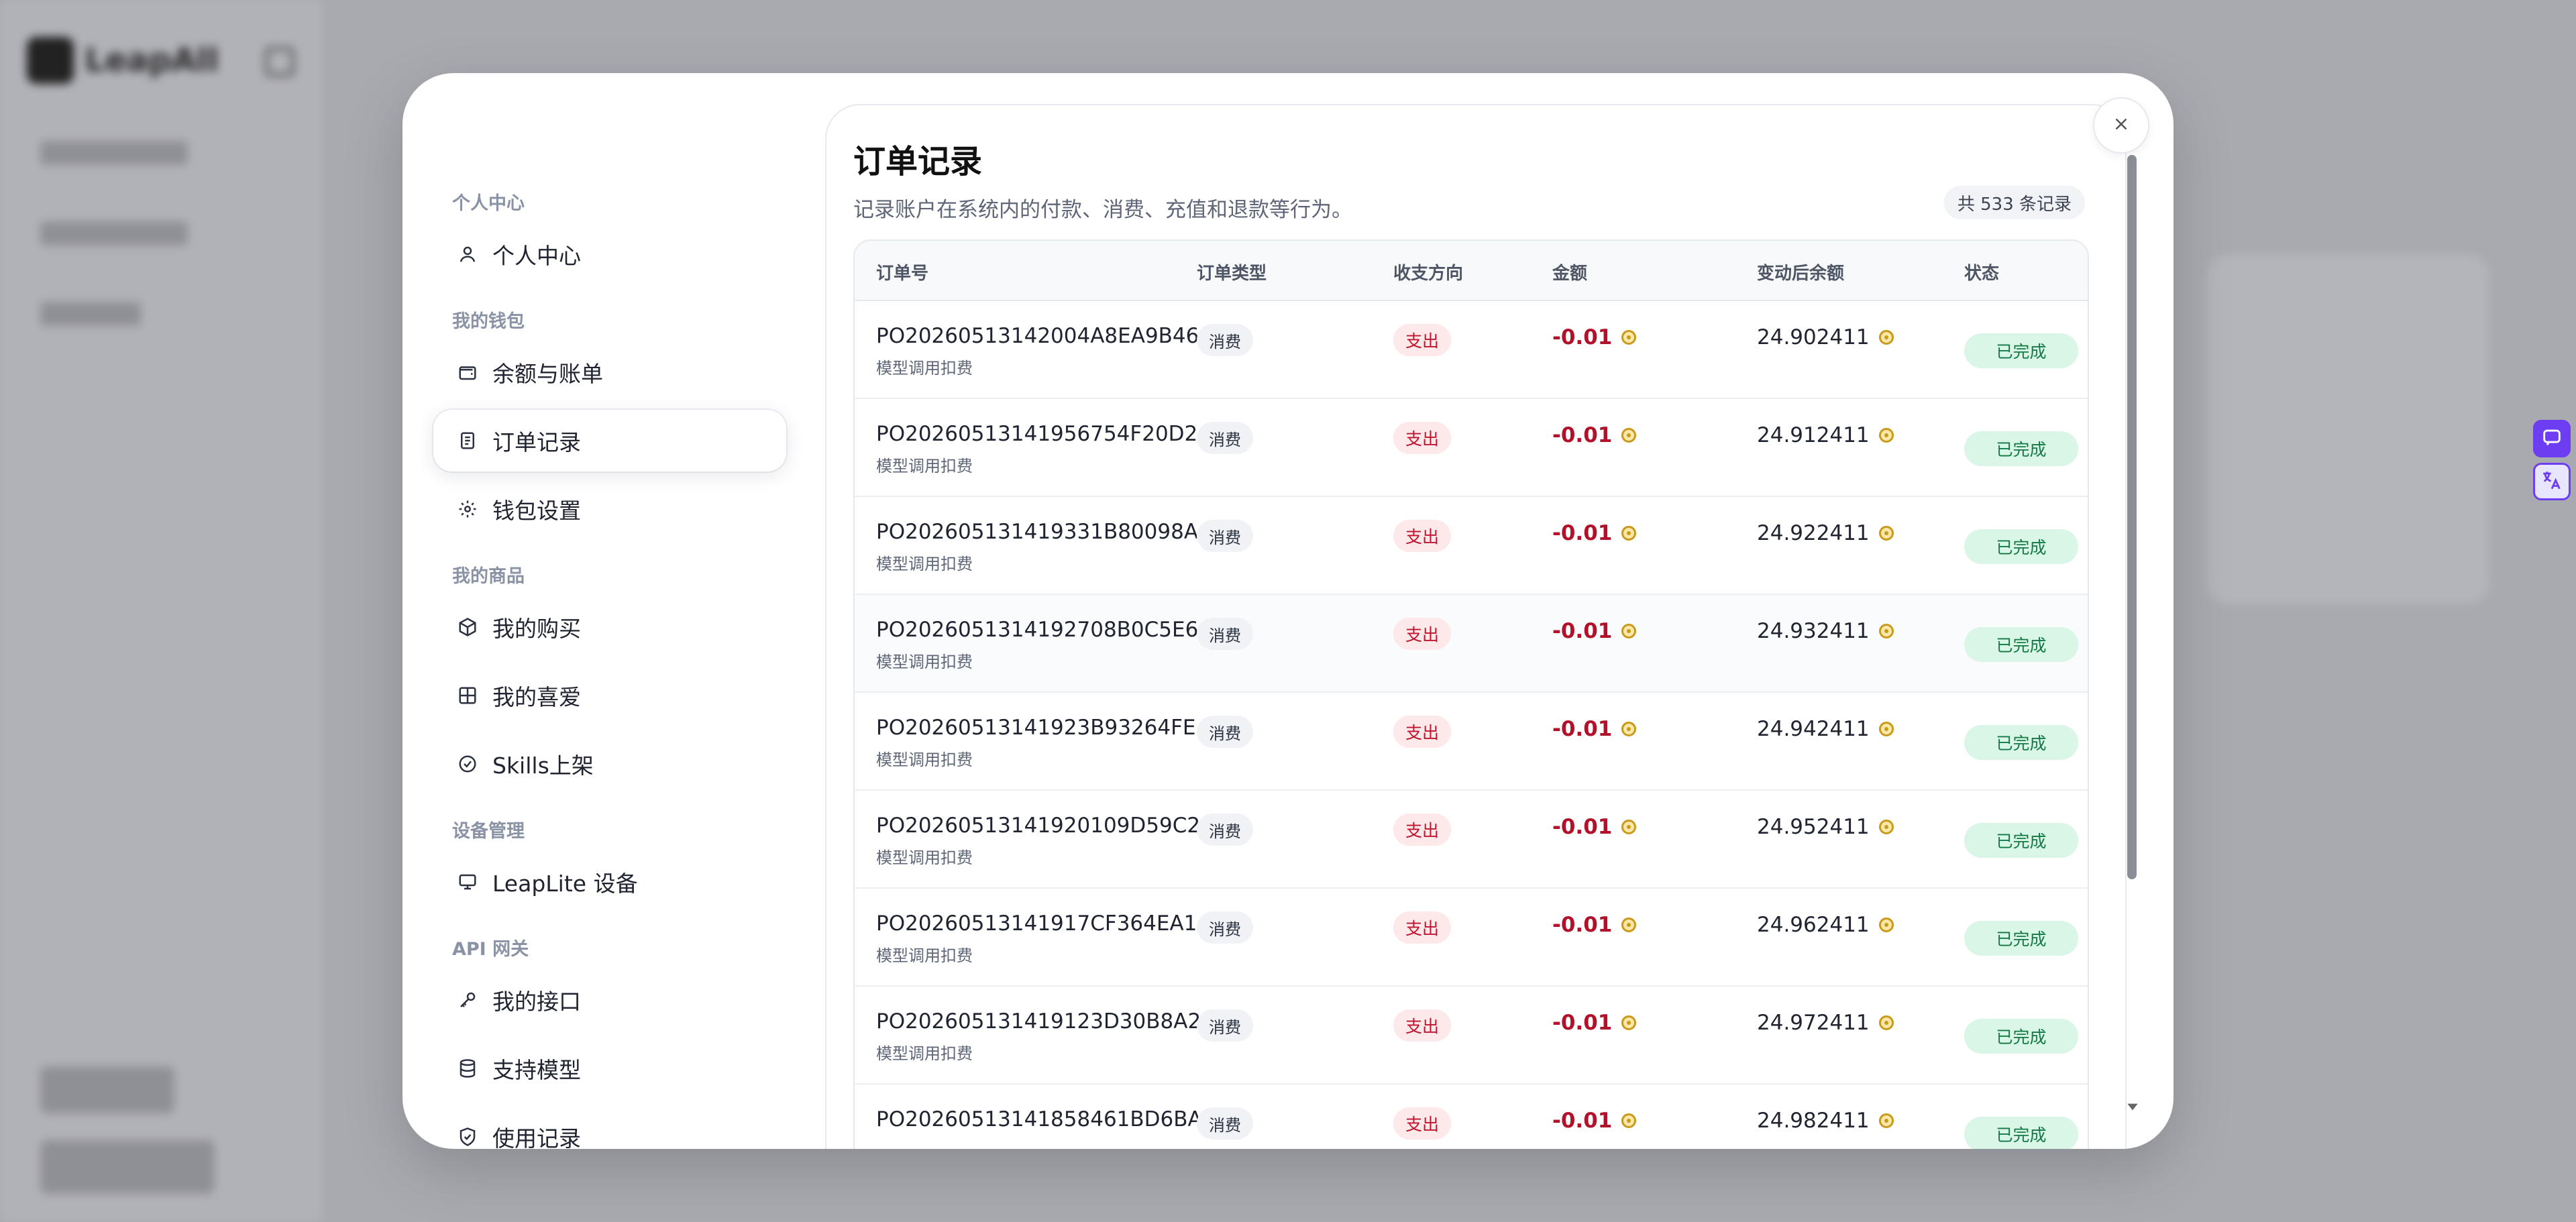 The width and height of the screenshot is (2576, 1222). I want to click on sidebar-item-balance: 余额与账单, so click(609, 372).